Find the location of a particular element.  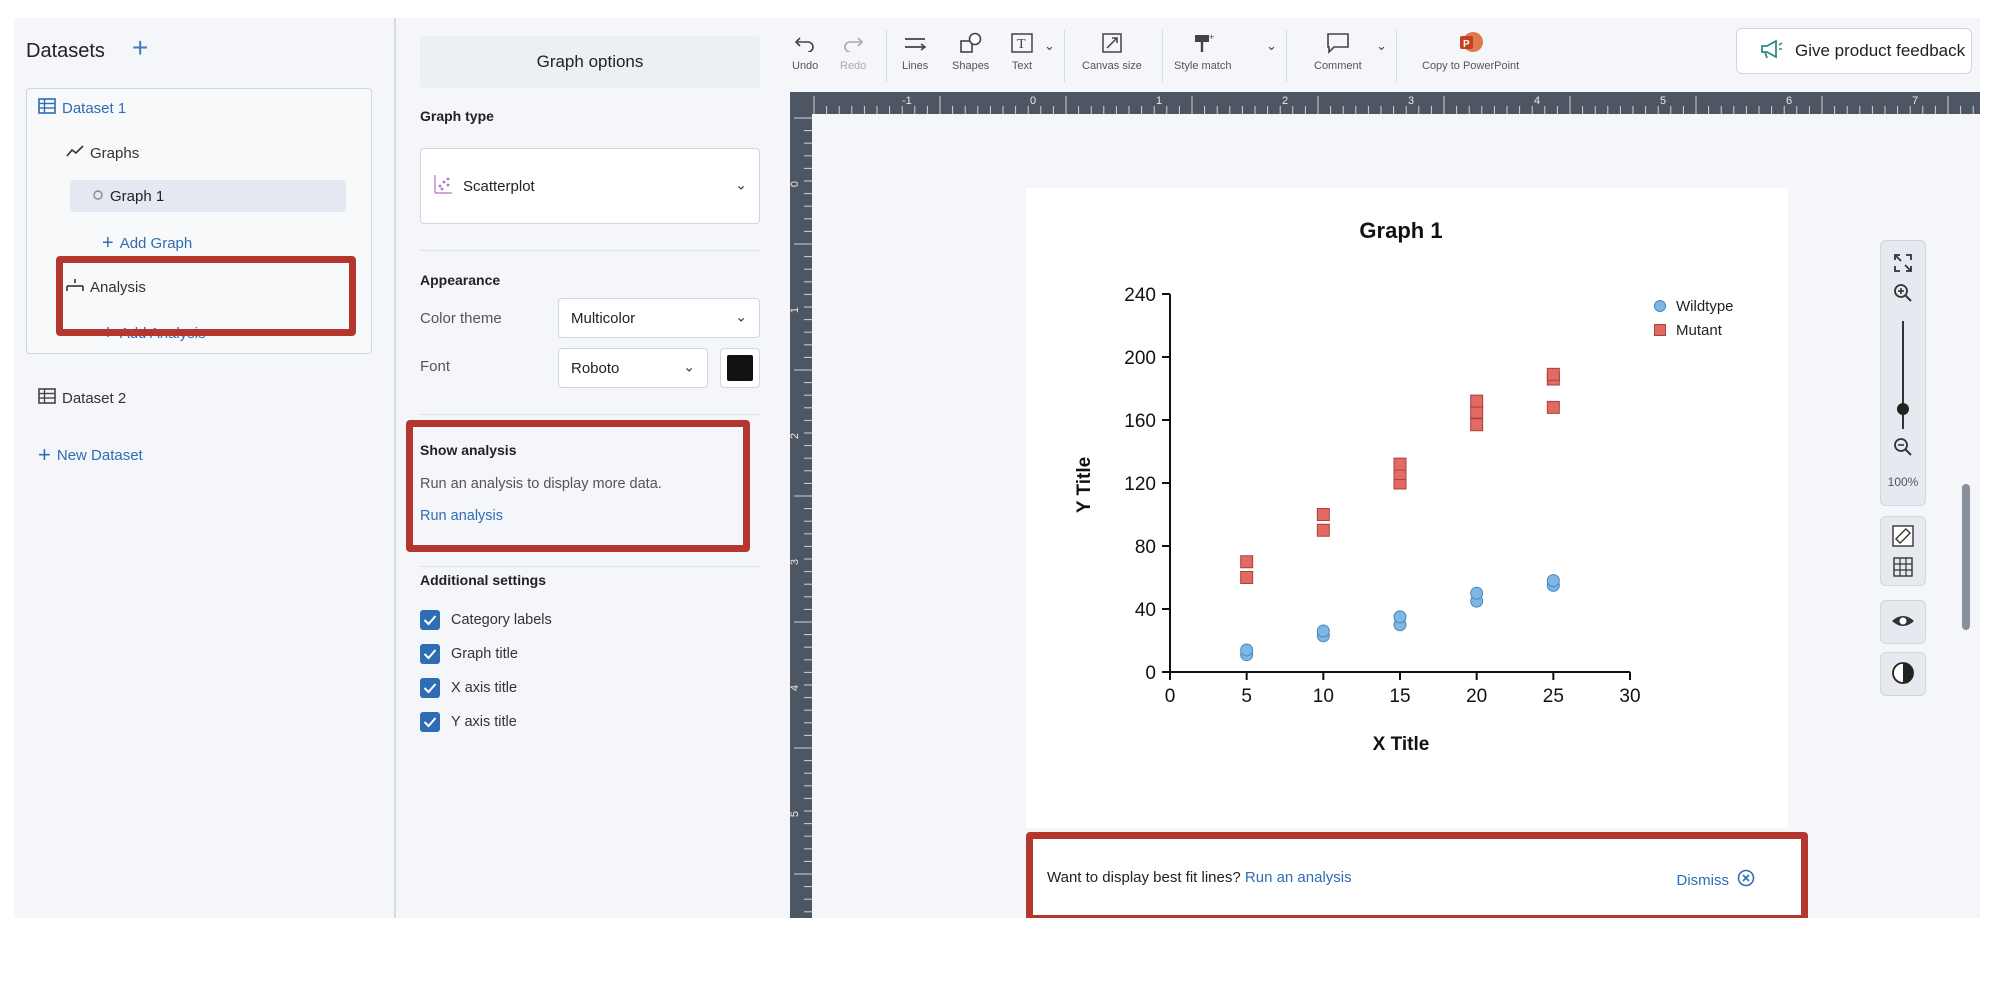

redo-label: Redo is located at coordinates (853, 66).